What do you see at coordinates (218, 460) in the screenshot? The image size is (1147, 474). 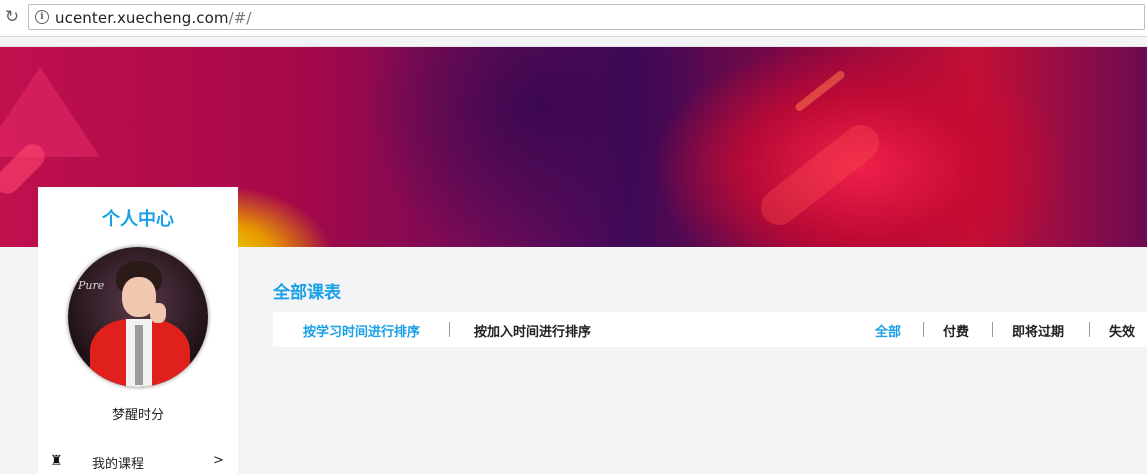 I see `chevron-right-icon: >` at bounding box center [218, 460].